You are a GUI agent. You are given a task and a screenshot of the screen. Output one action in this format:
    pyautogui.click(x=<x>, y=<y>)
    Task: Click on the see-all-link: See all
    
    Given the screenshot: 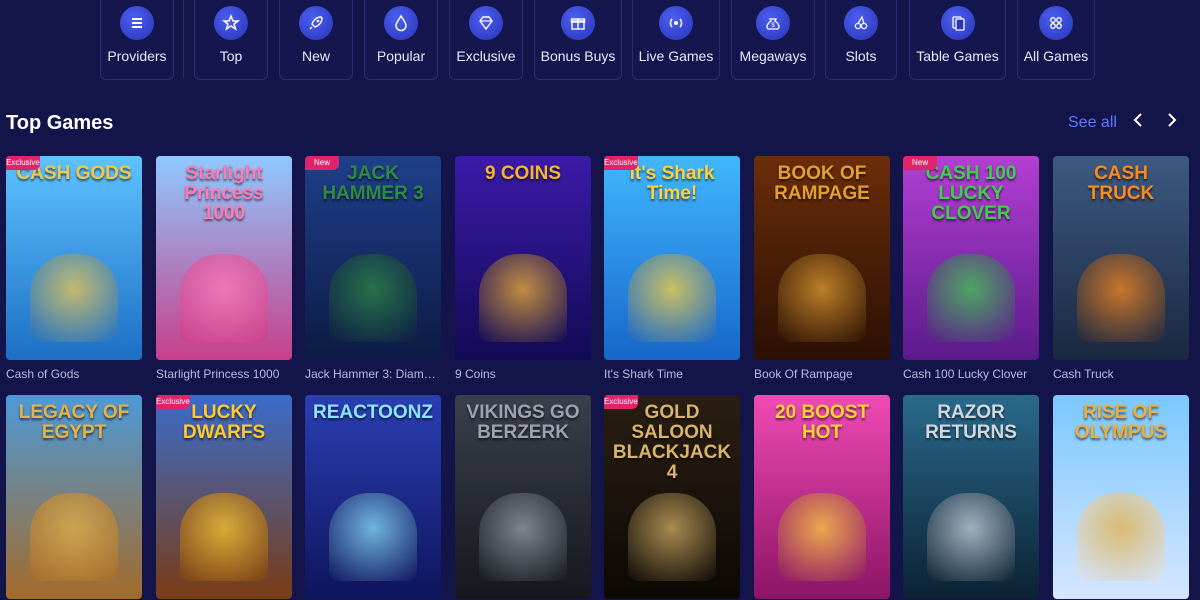 What is the action you would take?
    pyautogui.click(x=1092, y=123)
    